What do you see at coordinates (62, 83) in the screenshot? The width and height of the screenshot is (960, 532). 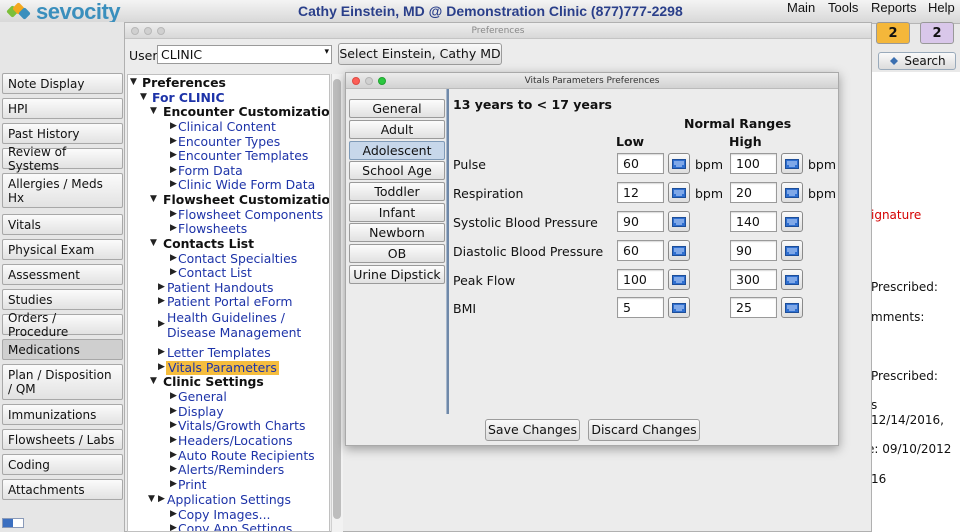 I see `nav-note-display: Note Display` at bounding box center [62, 83].